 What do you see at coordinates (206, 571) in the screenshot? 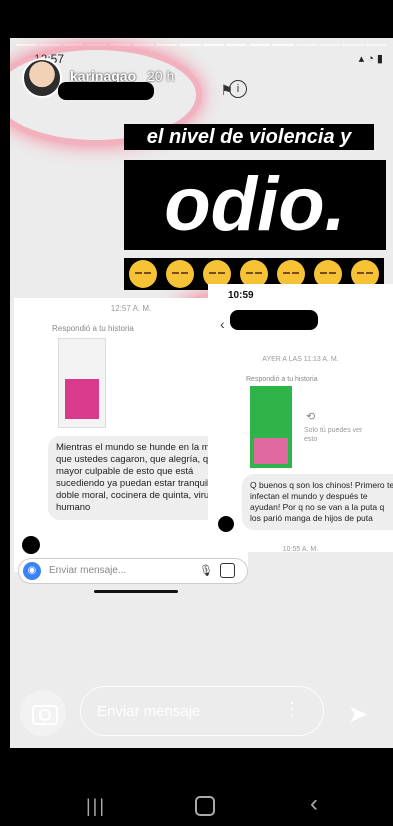
I see `microphone-icon: 🎙` at bounding box center [206, 571].